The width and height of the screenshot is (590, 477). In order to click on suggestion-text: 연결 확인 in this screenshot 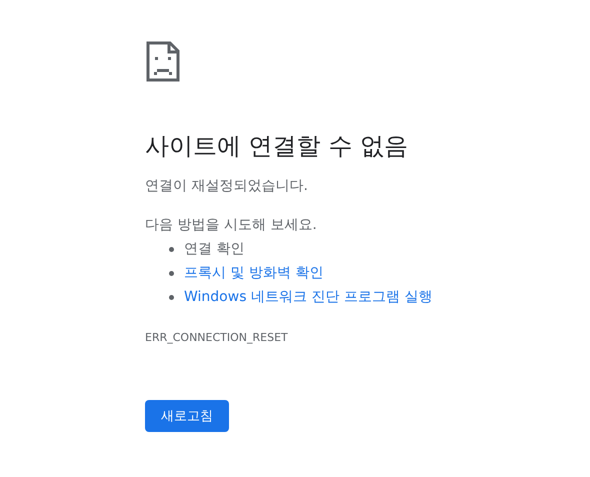, I will do `click(214, 249)`.